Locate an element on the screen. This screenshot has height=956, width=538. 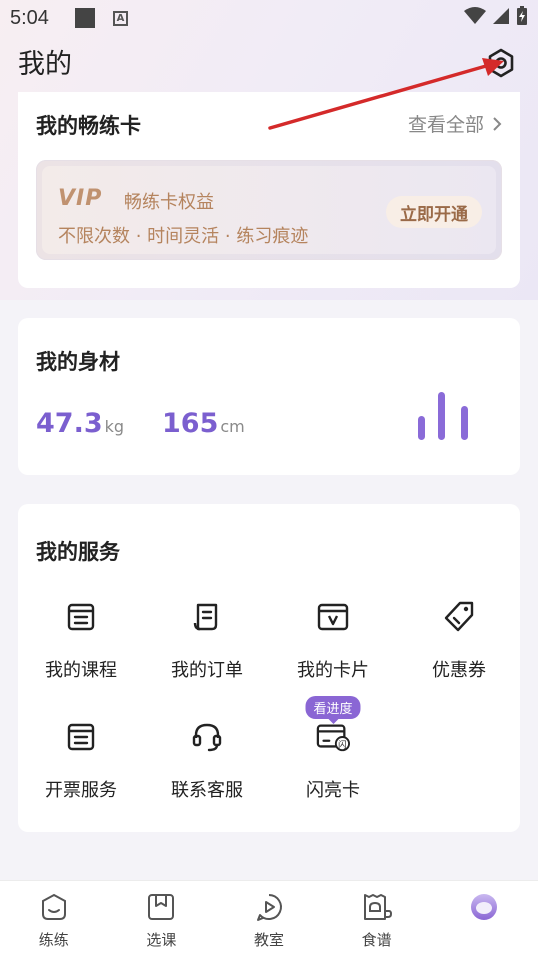
vip-benefit-subtitle: 不限次数 · 时间灵活 · 练习痕迹 is located at coordinates (183, 236).